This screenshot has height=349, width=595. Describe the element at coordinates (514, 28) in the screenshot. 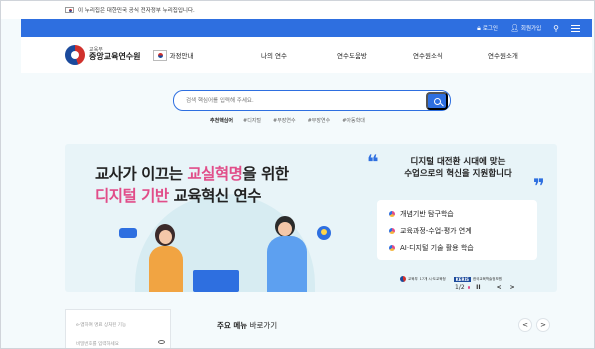

I see `user-icon: 👤︎` at that location.